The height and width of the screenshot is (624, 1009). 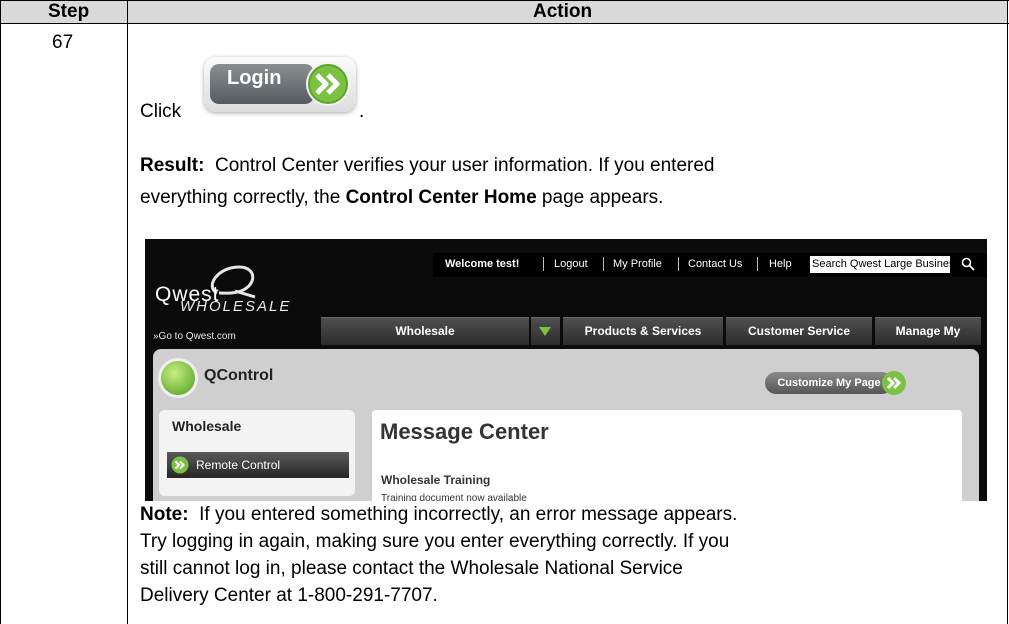 I want to click on globe-icon, so click(x=178, y=378).